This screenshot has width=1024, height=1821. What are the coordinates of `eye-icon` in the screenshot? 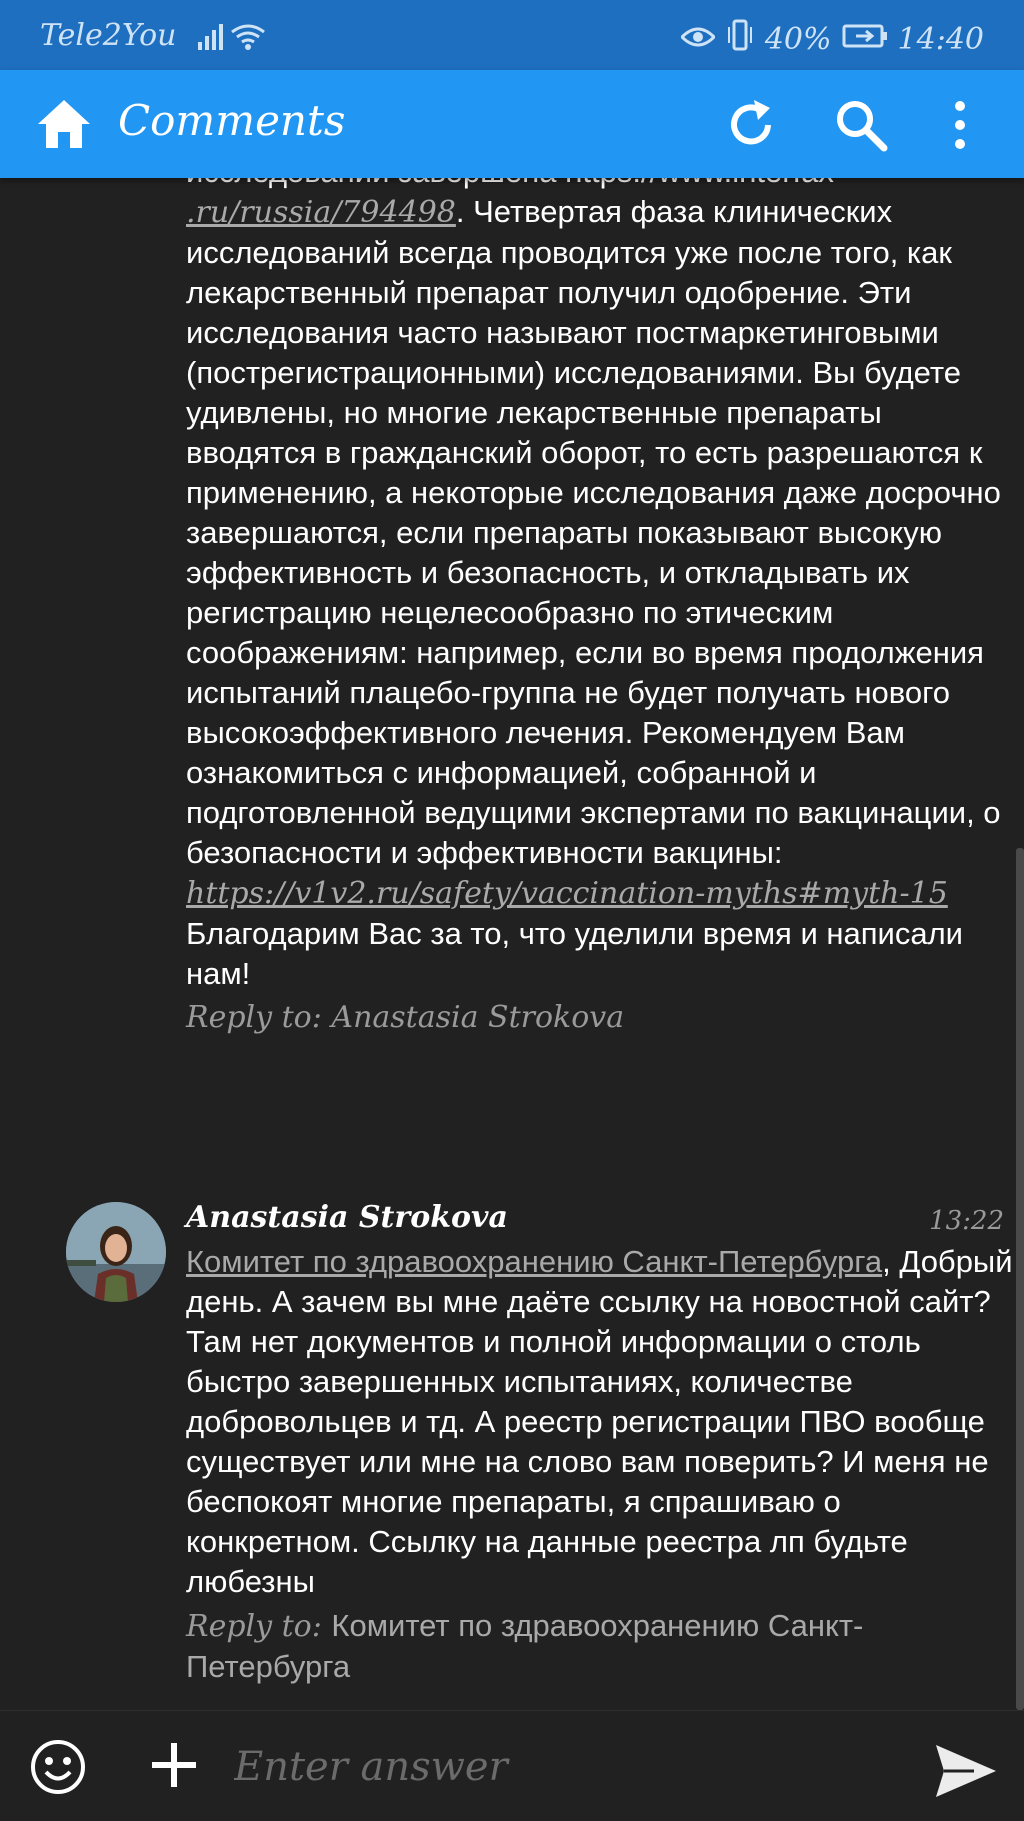 It's located at (697, 39).